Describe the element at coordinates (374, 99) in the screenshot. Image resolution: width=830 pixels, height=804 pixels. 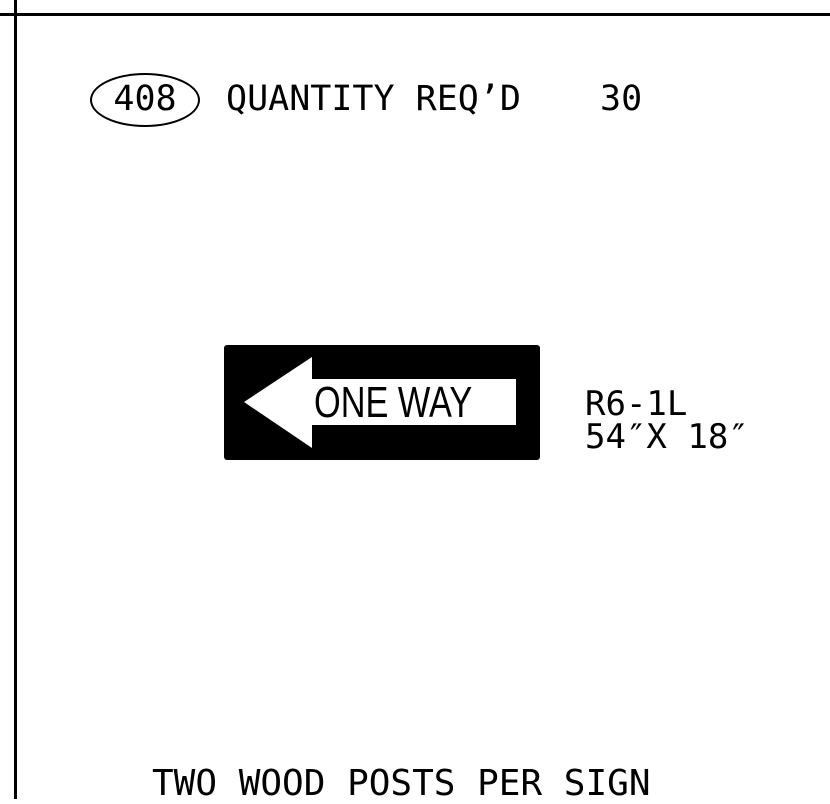
I see `quantity-label: QUANTITY REQ’D` at that location.